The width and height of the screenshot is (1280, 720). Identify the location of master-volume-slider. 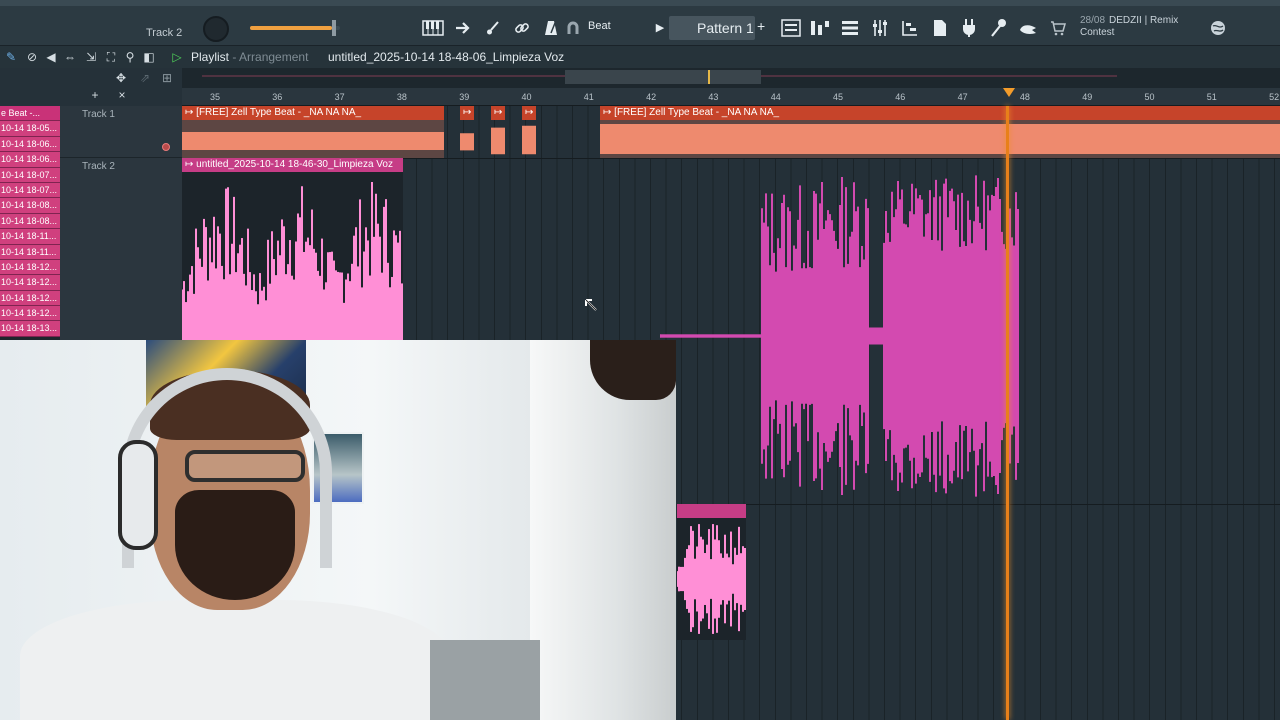
(295, 28).